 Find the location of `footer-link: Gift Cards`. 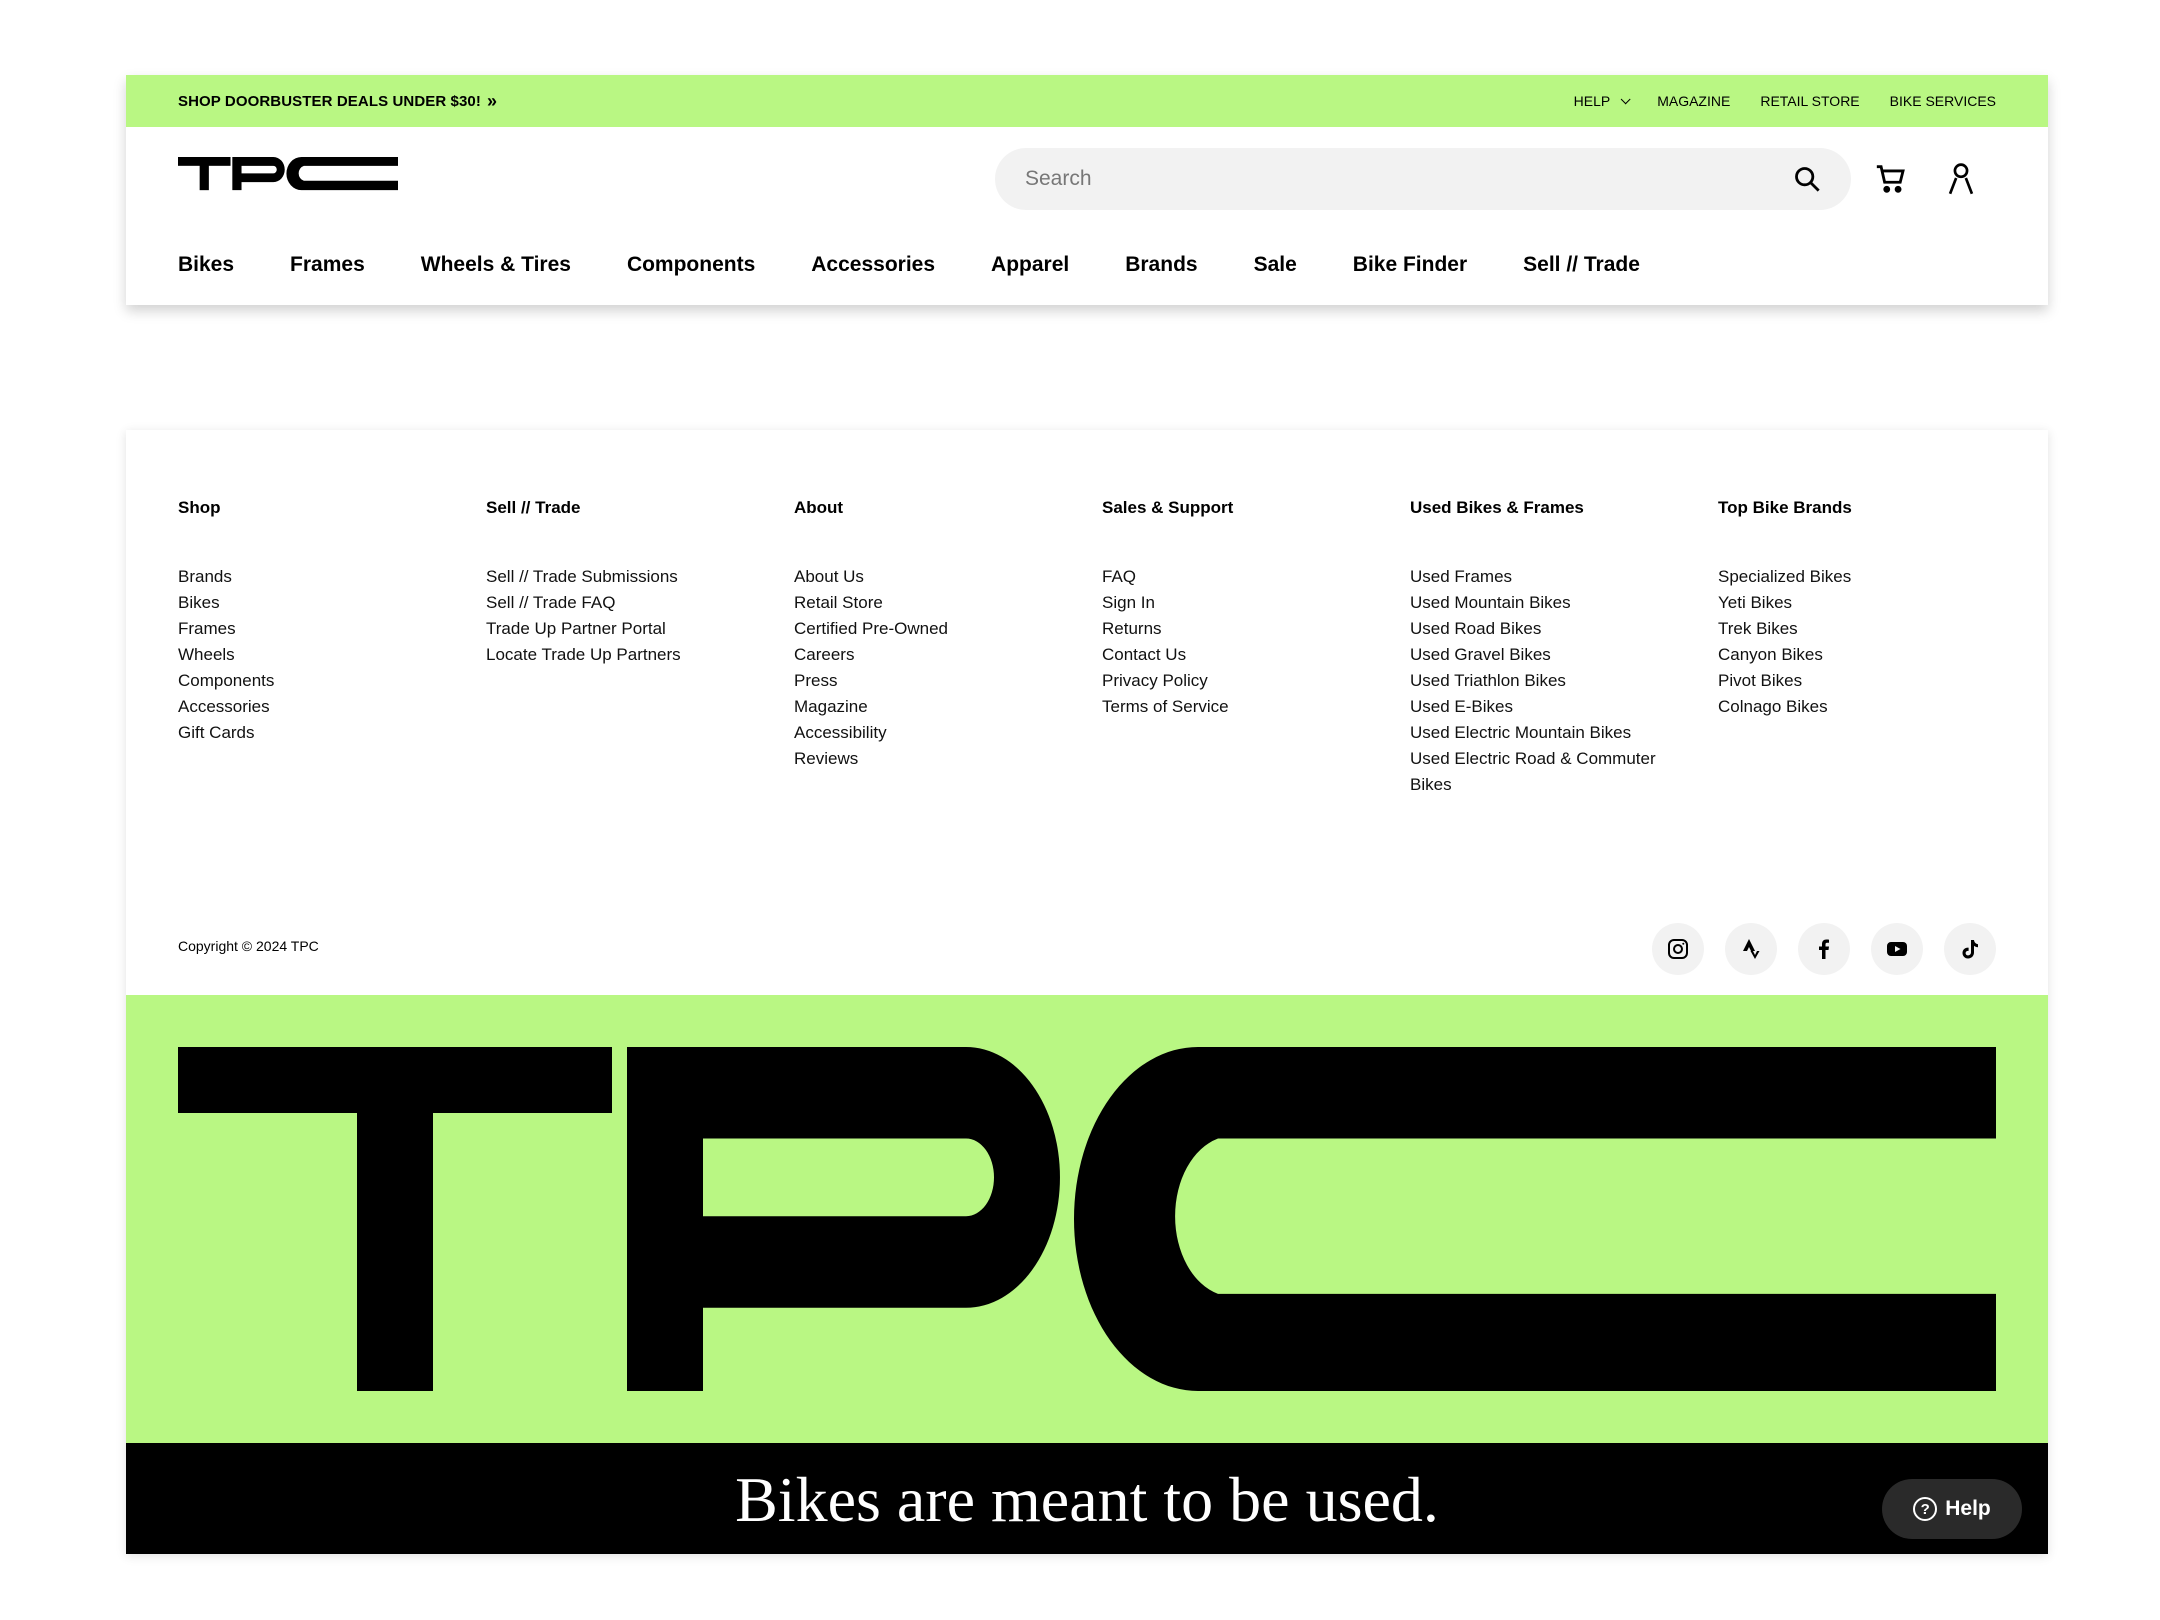

footer-link: Gift Cards is located at coordinates (332, 733).